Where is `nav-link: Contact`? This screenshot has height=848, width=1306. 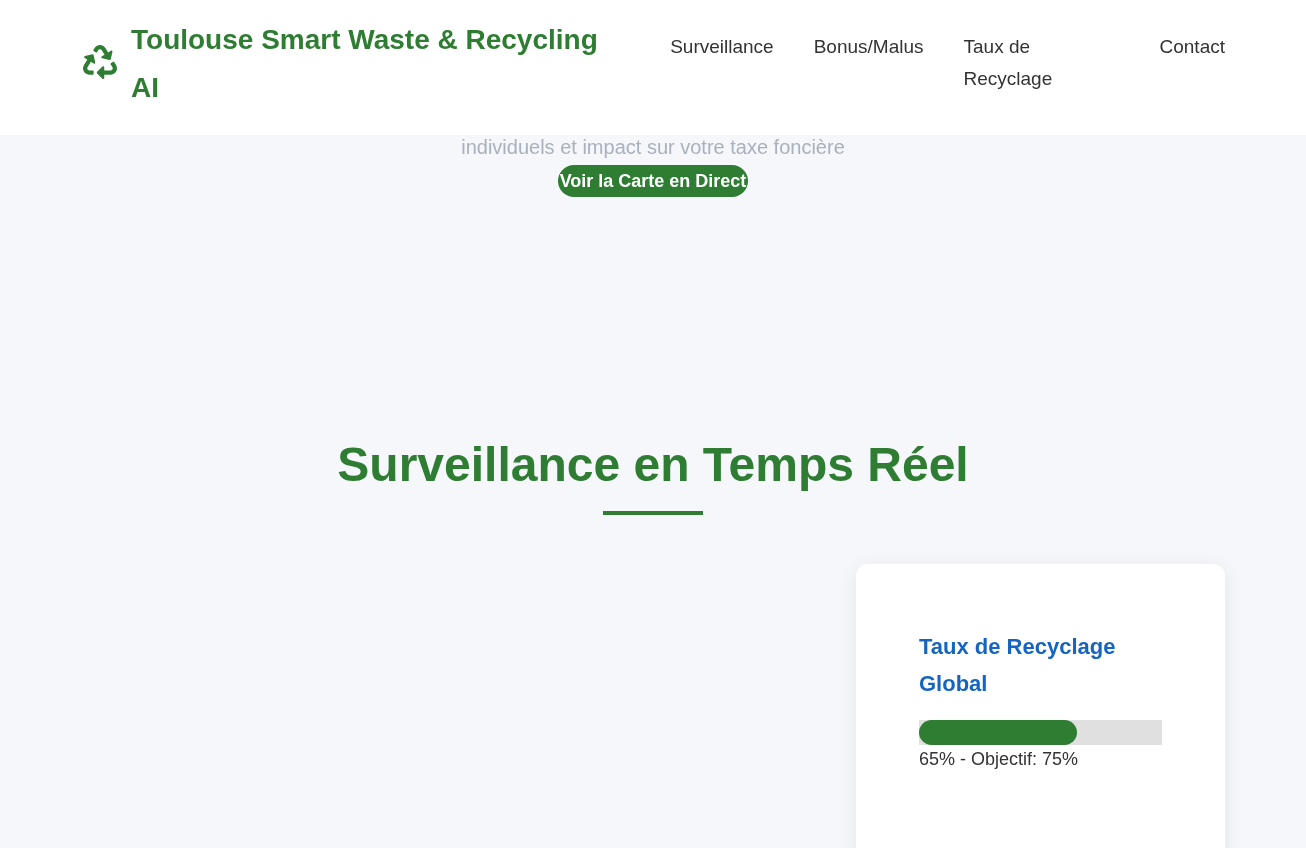 nav-link: Contact is located at coordinates (1192, 47).